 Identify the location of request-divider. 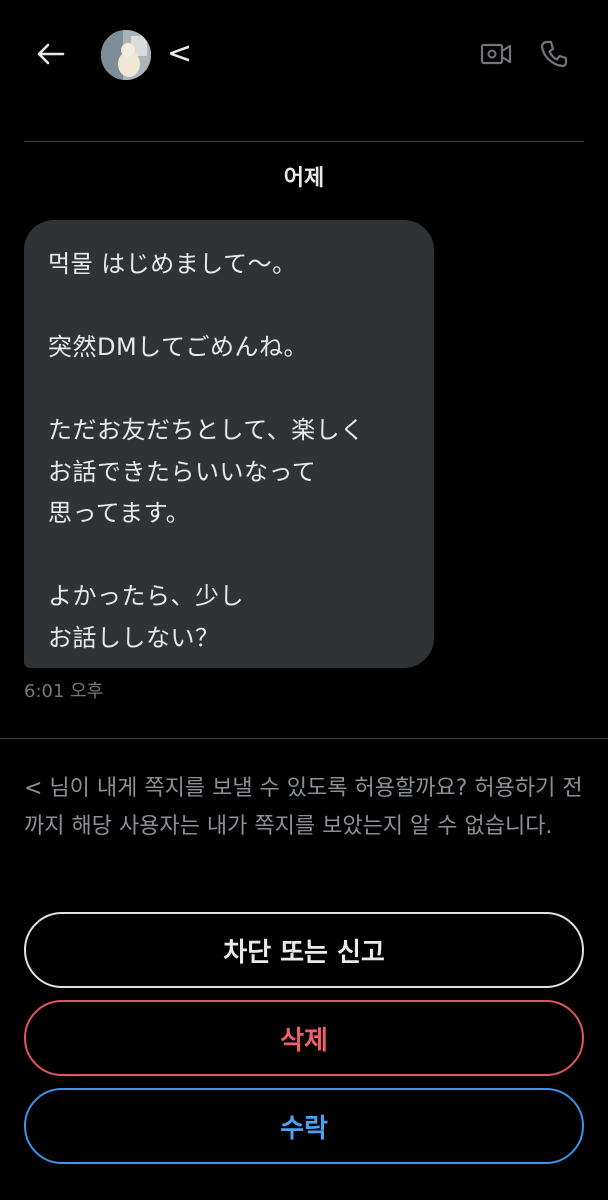
(304, 738).